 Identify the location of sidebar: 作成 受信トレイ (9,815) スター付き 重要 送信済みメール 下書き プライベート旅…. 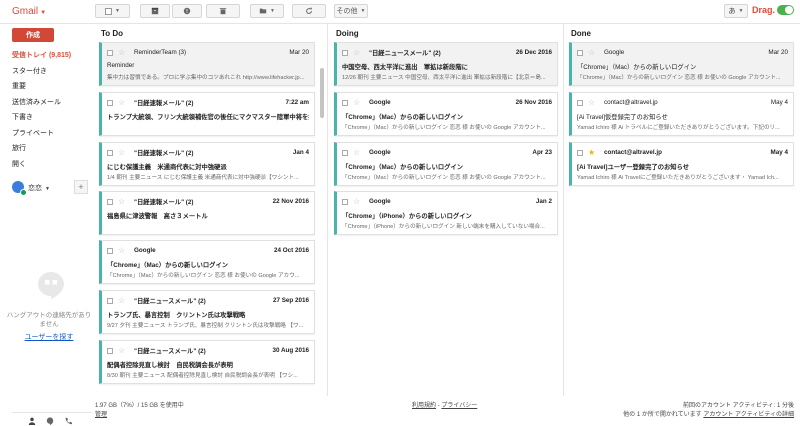
(46, 225).